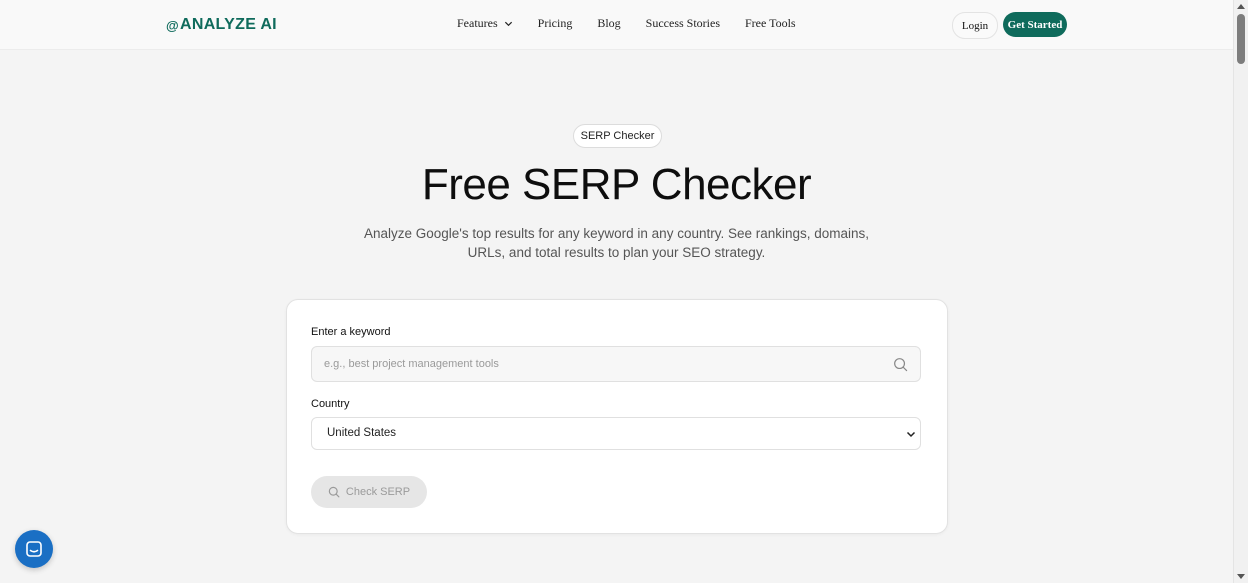 The image size is (1248, 583). What do you see at coordinates (1240, 291) in the screenshot?
I see `page-scrollbar` at bounding box center [1240, 291].